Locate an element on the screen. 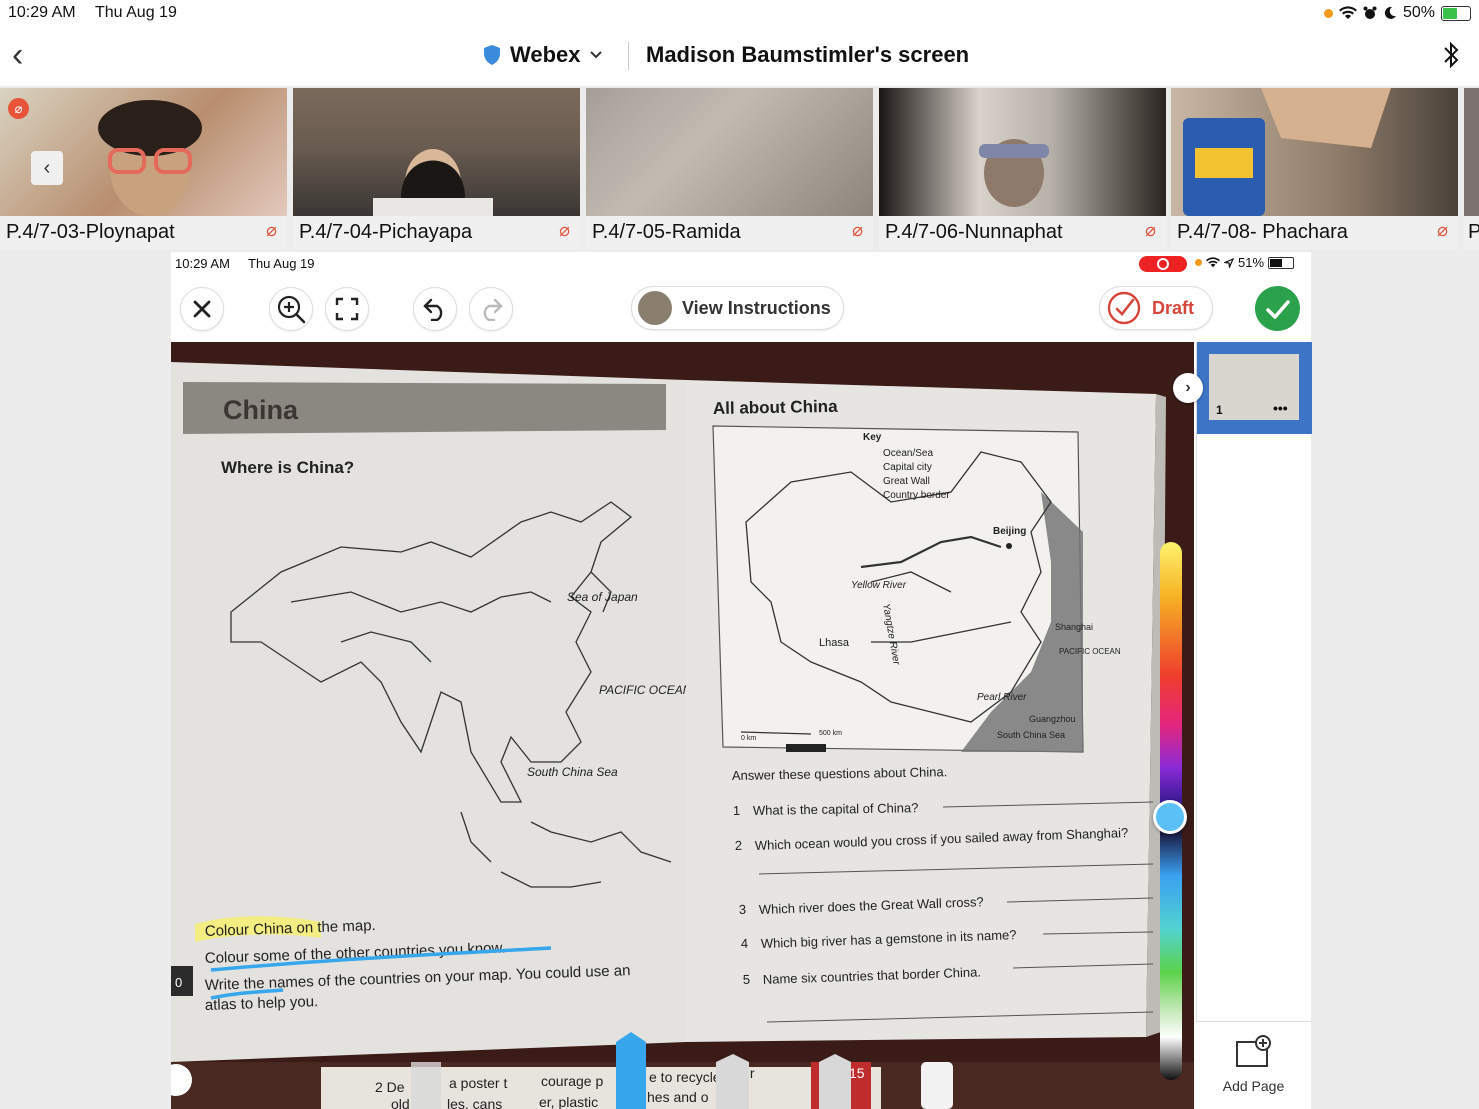 The width and height of the screenshot is (1479, 1109). page-number: 1 is located at coordinates (1219, 410).